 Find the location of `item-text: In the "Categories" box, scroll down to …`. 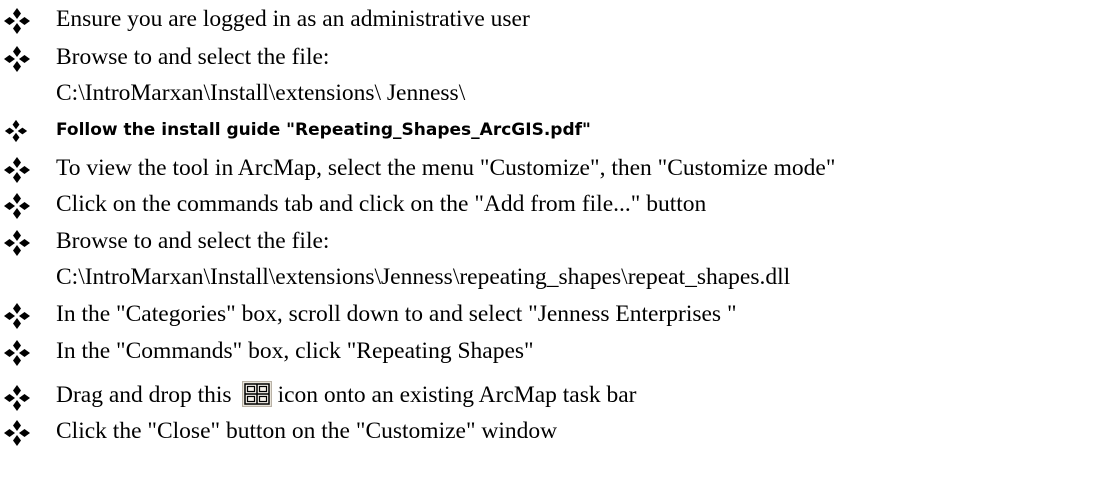

item-text: In the "Categories" box, scroll down to … is located at coordinates (396, 314).